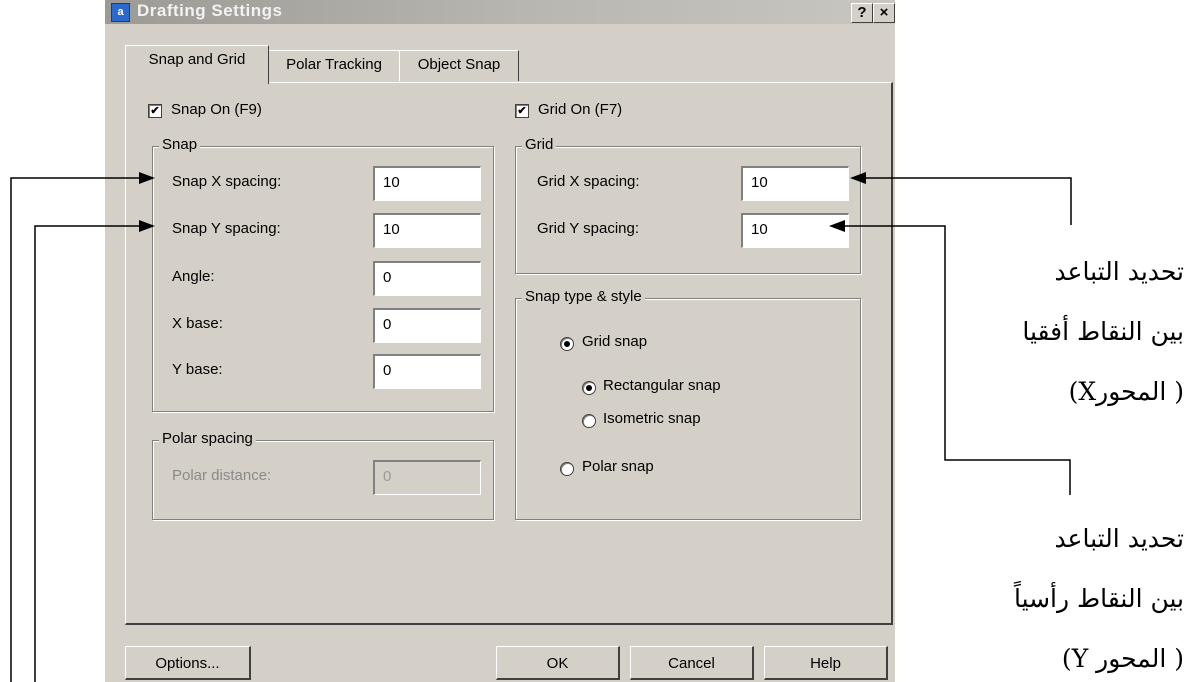  What do you see at coordinates (957, 360) in the screenshot?
I see `grid-y-connector-line` at bounding box center [957, 360].